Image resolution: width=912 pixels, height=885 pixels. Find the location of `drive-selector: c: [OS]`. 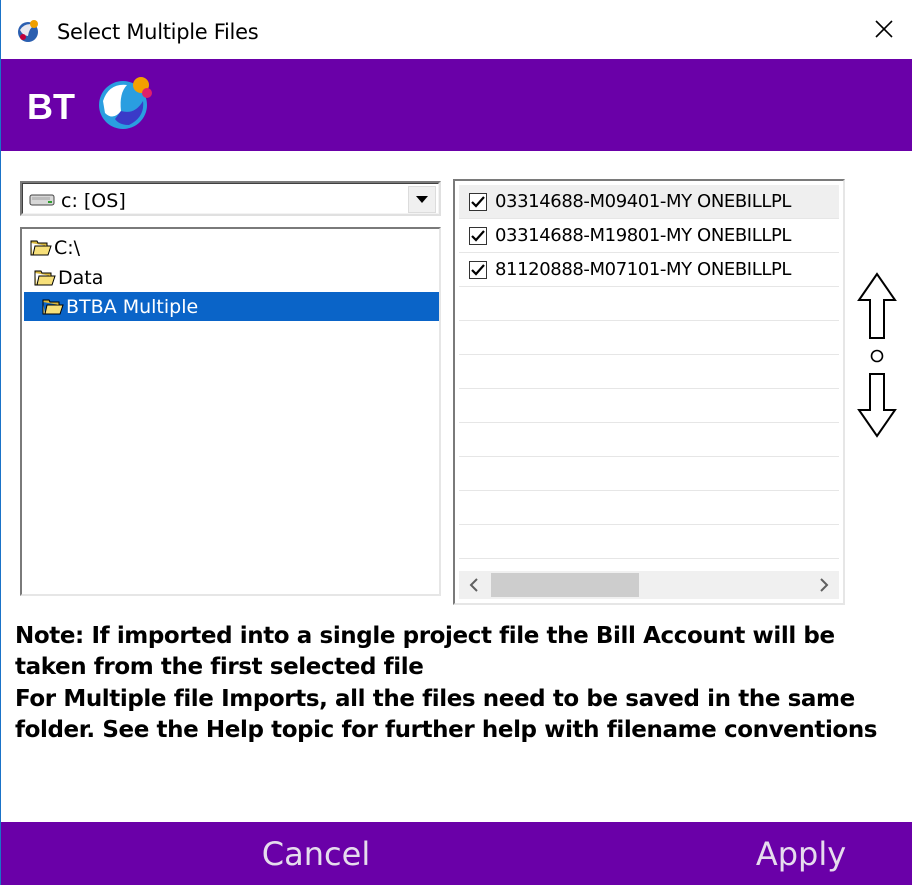

drive-selector: c: [OS] is located at coordinates (230, 198).